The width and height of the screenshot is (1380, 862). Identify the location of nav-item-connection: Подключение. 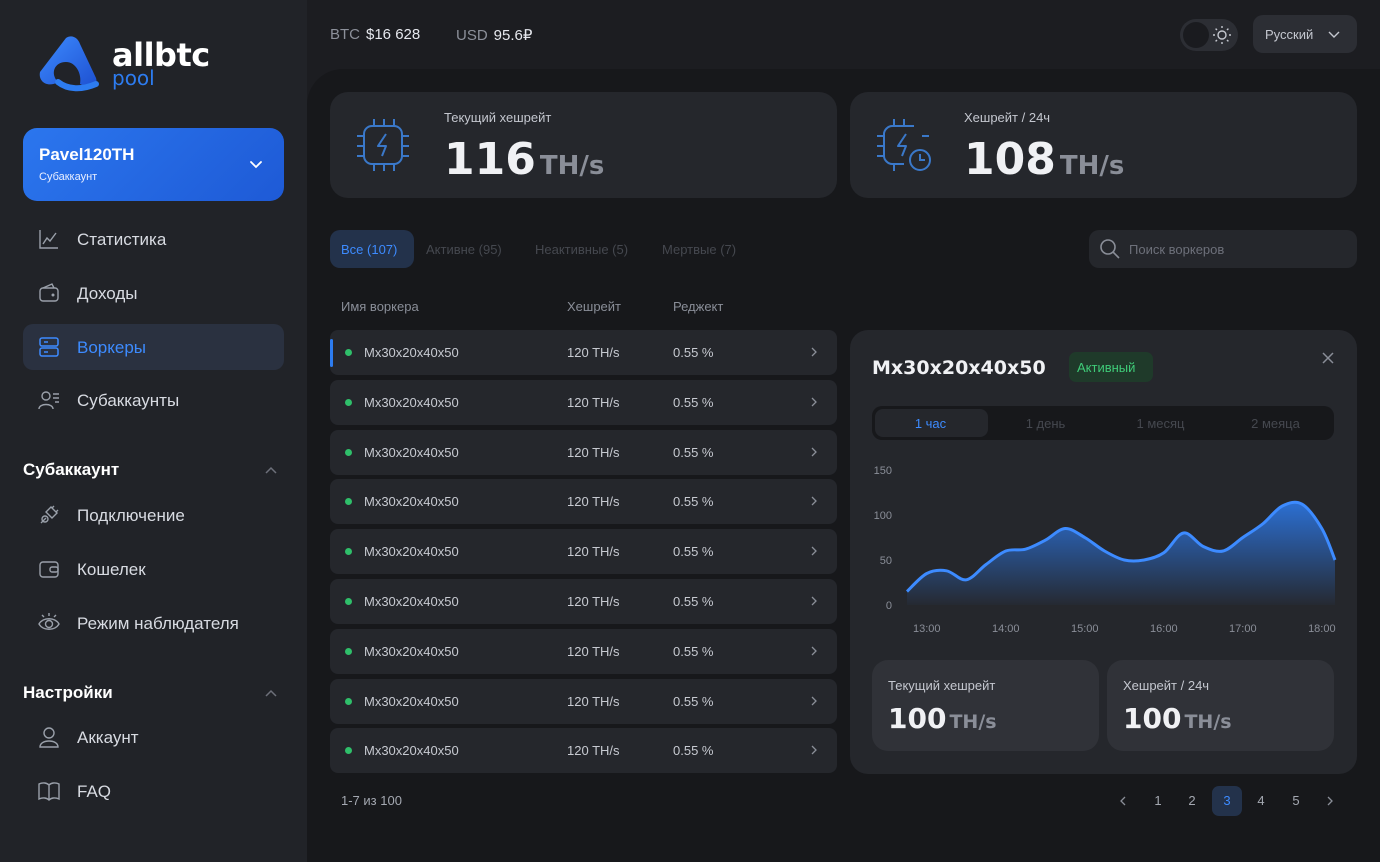
(153, 515).